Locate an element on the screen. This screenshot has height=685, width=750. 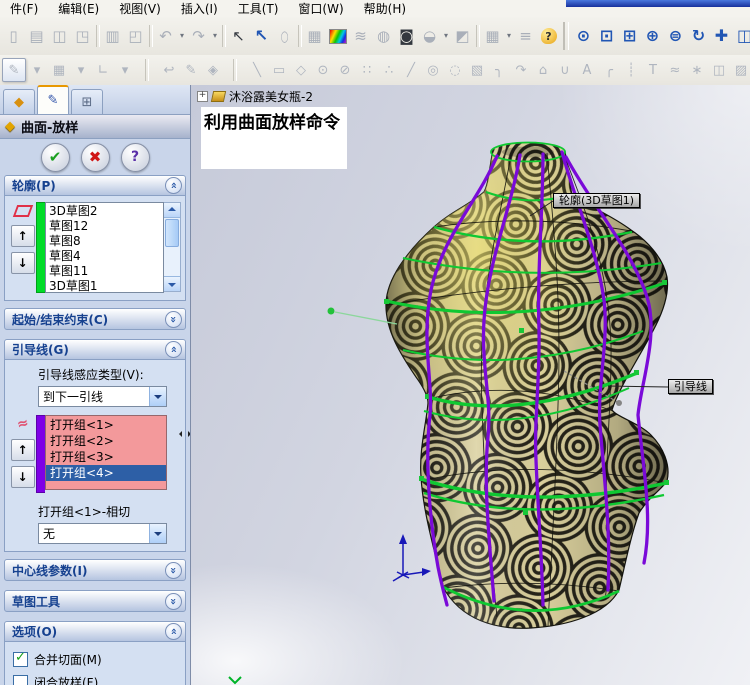
ok-button: ✔ is located at coordinates (55, 157).